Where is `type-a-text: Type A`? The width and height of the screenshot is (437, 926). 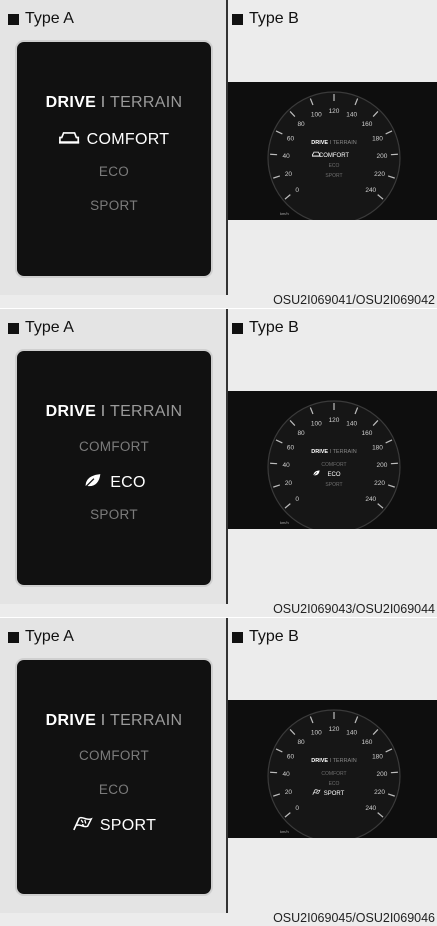
type-a-text: Type A is located at coordinates (49, 19).